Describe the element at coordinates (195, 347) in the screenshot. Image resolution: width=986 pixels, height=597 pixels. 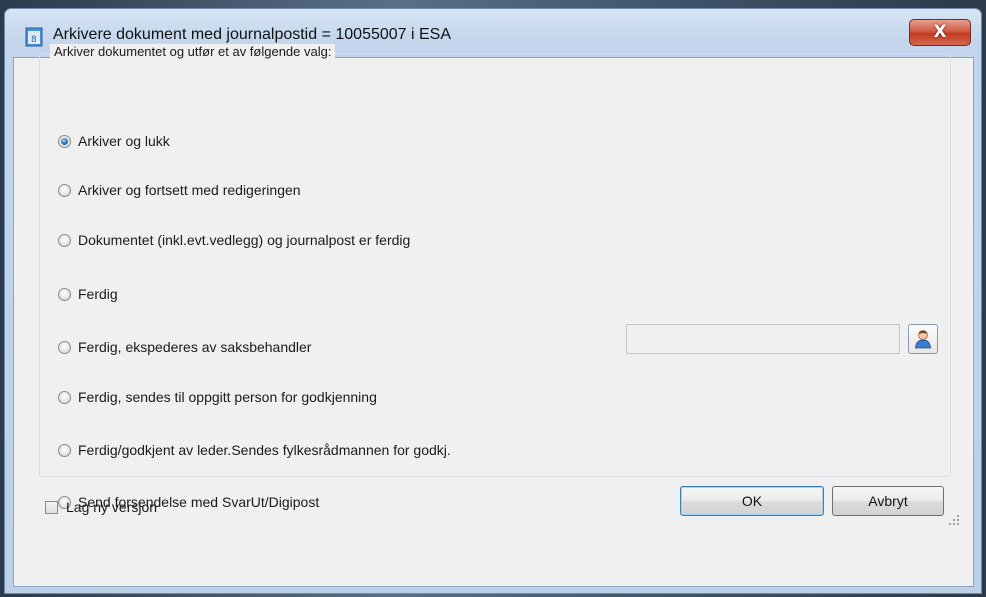
I see `radio-label: Ferdig, ekspederes av saksbehandler` at that location.